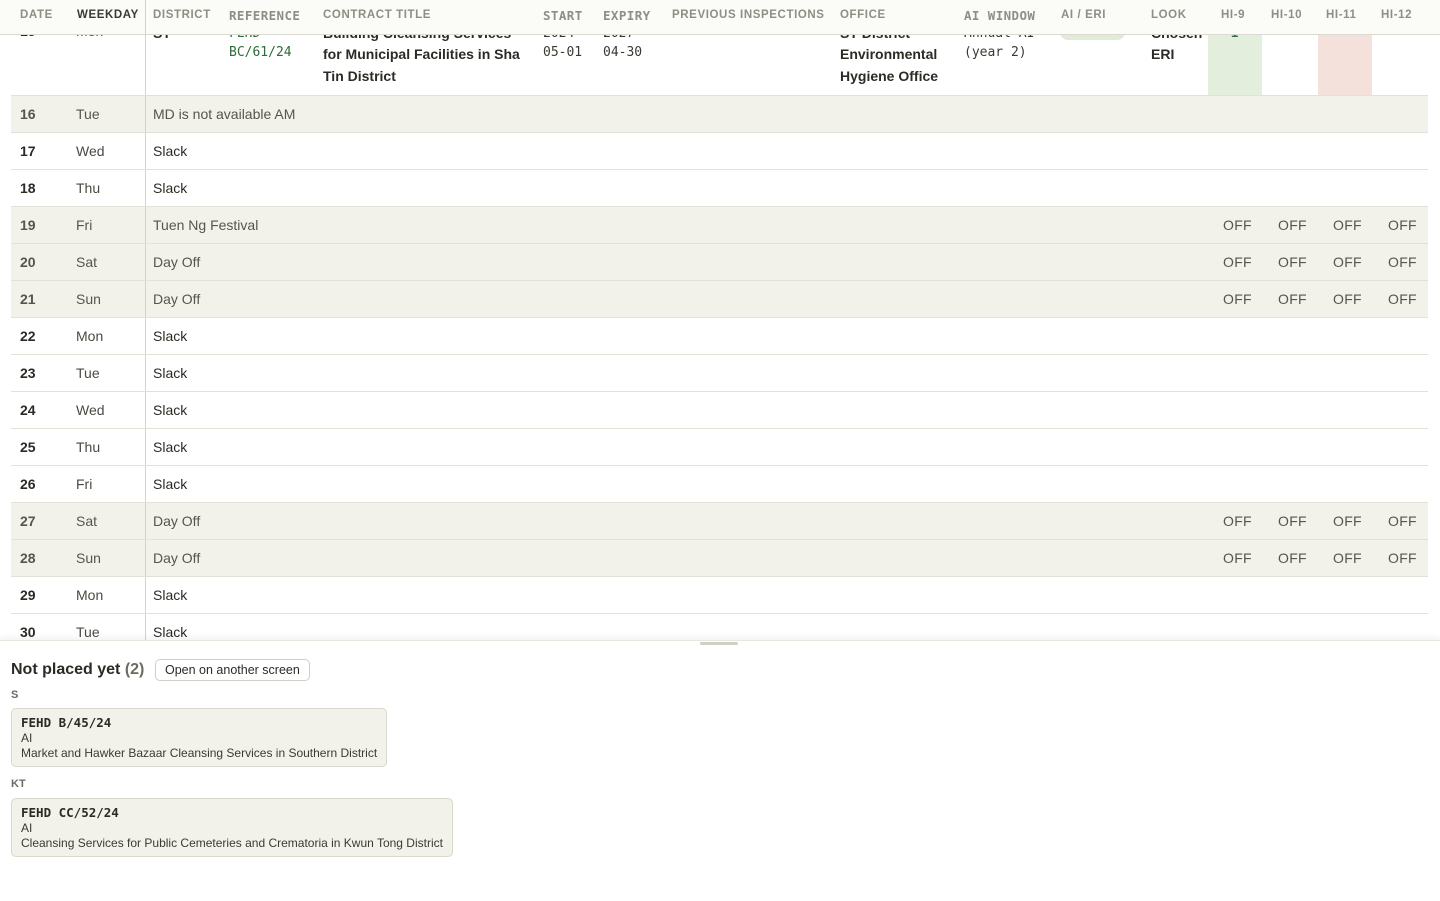  I want to click on resize-handle, so click(719, 643).